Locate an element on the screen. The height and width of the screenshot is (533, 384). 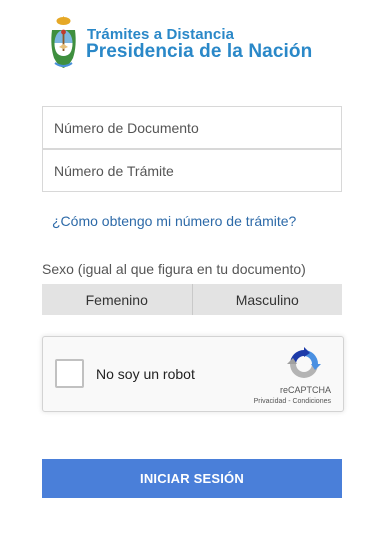
recaptcha-brand: reCAPTCHA is located at coordinates (305, 390).